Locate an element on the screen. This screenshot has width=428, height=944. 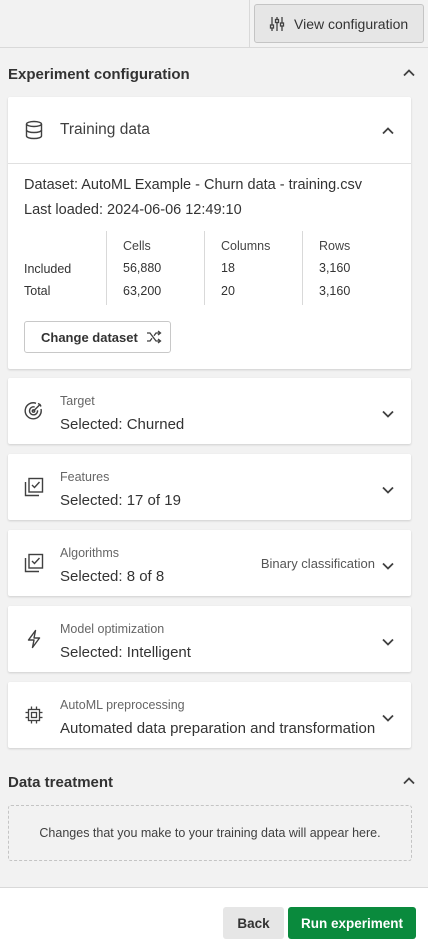
section-label: Model optimization is located at coordinates (112, 629).